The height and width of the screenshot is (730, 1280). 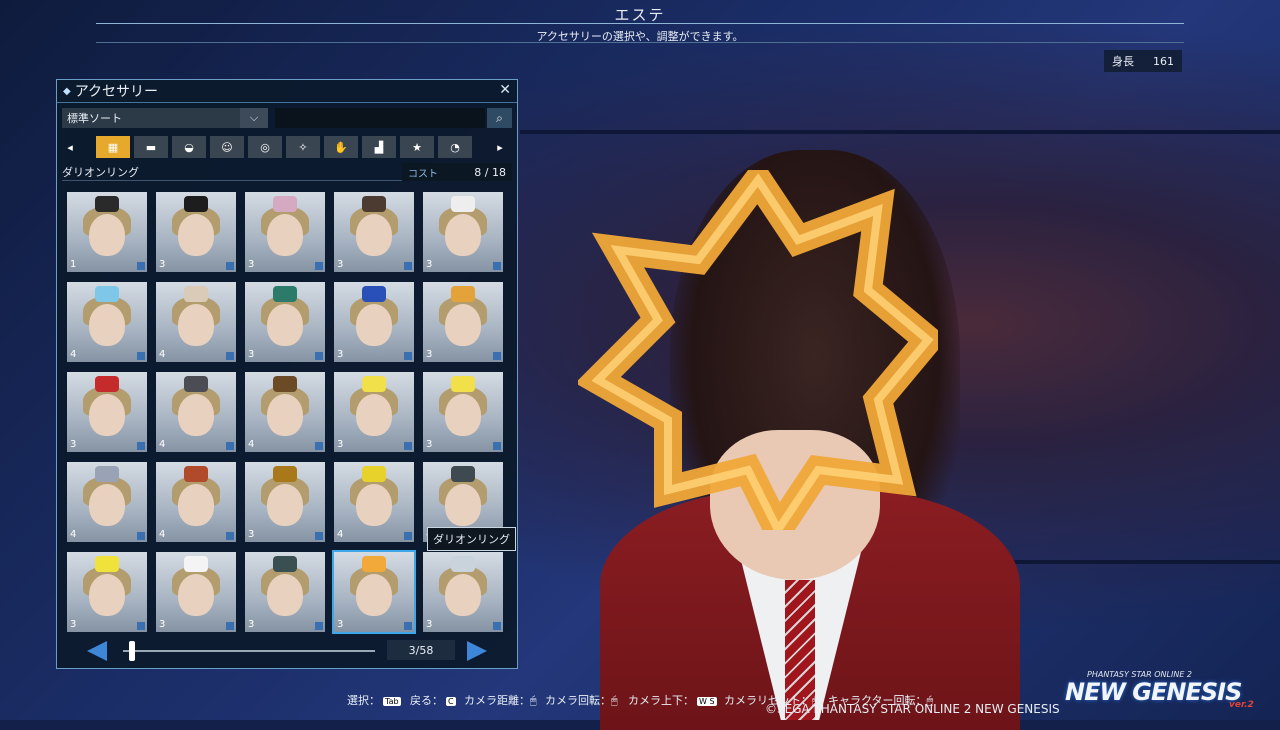 I want to click on sort-search-row: 標準ソート ⌵ ⌕, so click(x=287, y=118).